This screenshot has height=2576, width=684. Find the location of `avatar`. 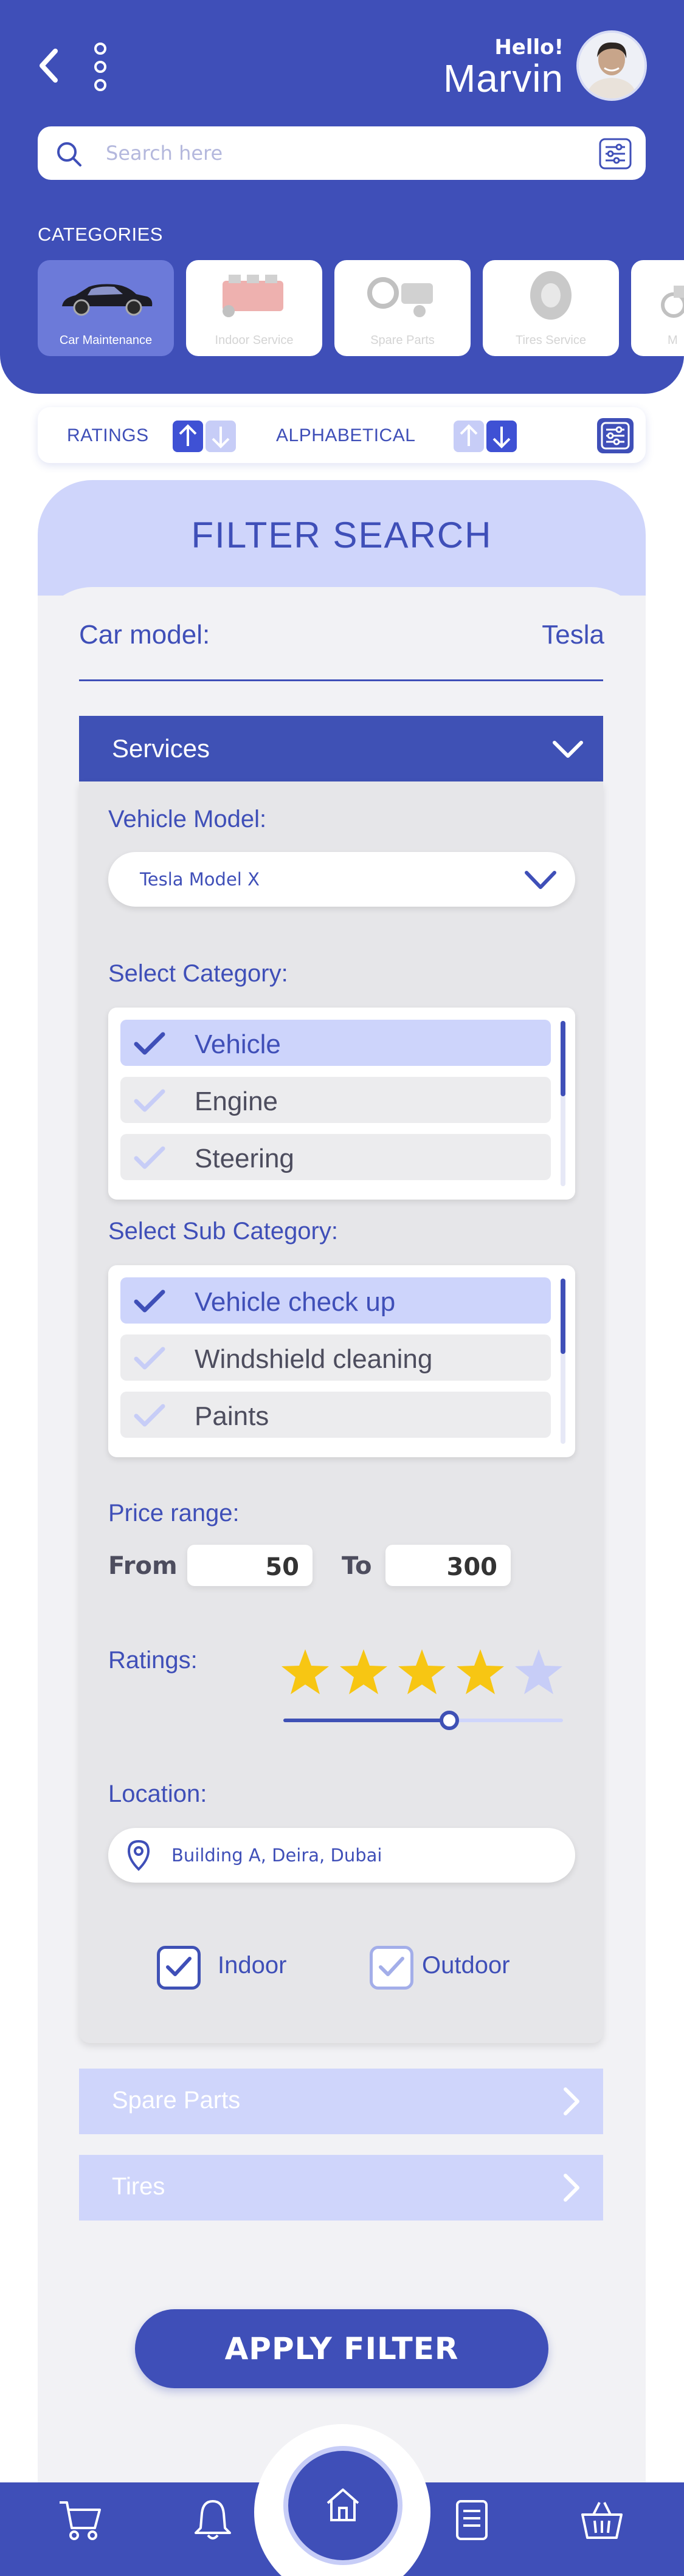

avatar is located at coordinates (611, 65).